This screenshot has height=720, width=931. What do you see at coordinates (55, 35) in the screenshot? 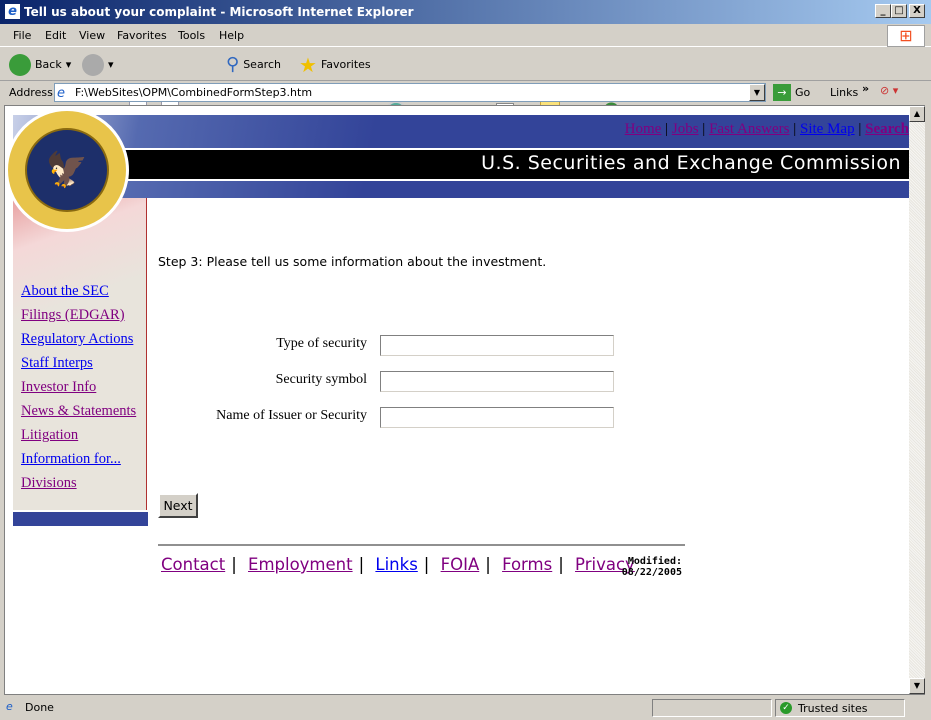
I see `menu-edit: Edit` at bounding box center [55, 35].